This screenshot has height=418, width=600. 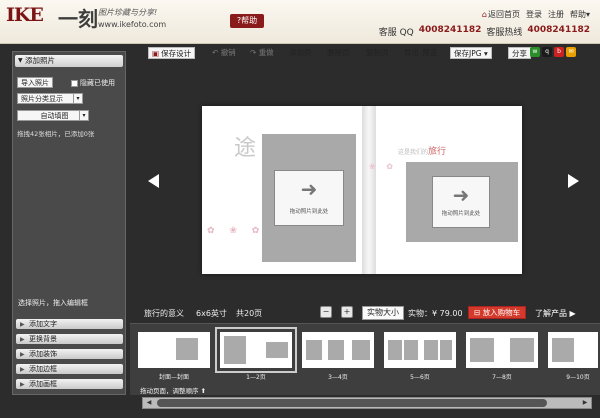 What do you see at coordinates (352, 403) in the screenshot?
I see `scrollbar-thumb` at bounding box center [352, 403].